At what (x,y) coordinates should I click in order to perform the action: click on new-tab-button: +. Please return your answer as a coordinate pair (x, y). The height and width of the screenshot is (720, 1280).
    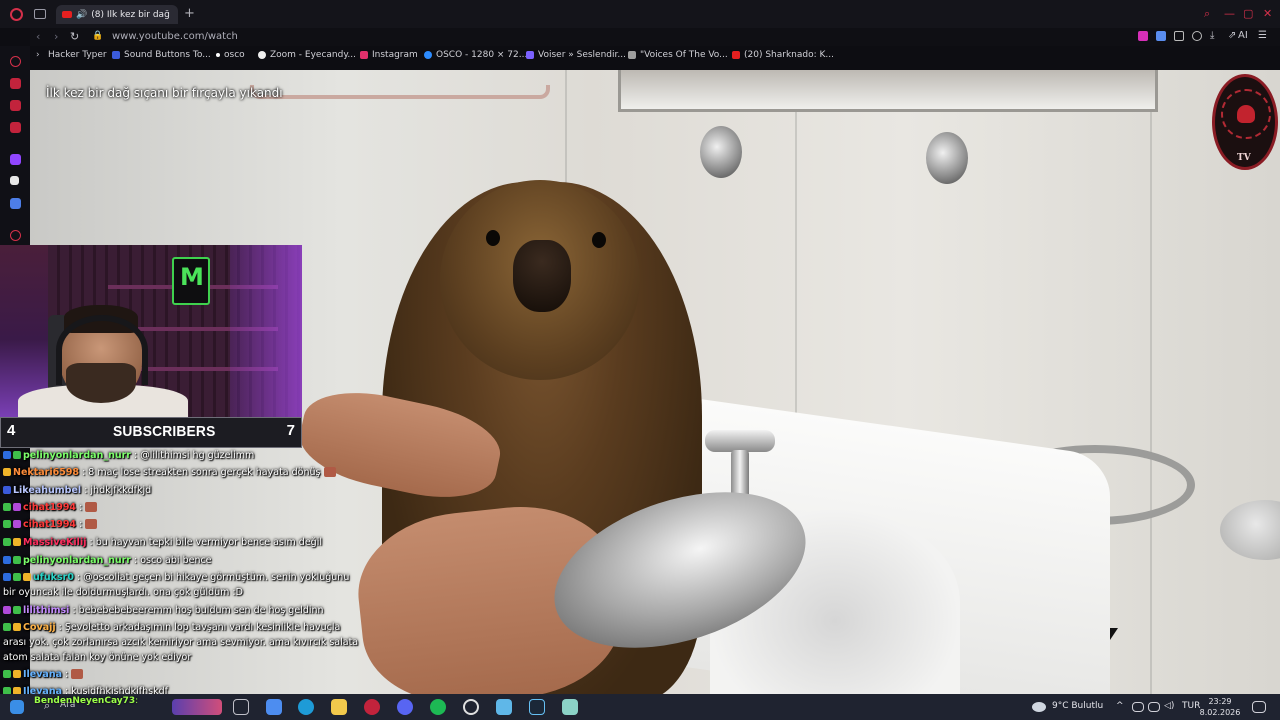
    Looking at the image, I should click on (189, 13).